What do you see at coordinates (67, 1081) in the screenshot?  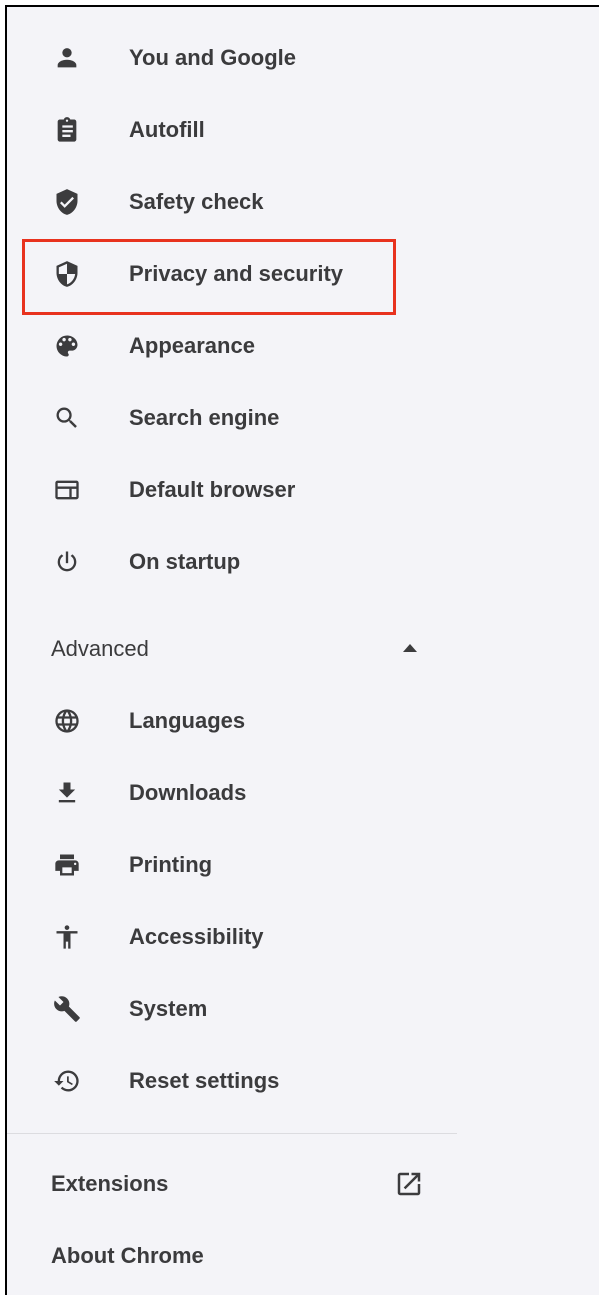 I see `history-icon` at bounding box center [67, 1081].